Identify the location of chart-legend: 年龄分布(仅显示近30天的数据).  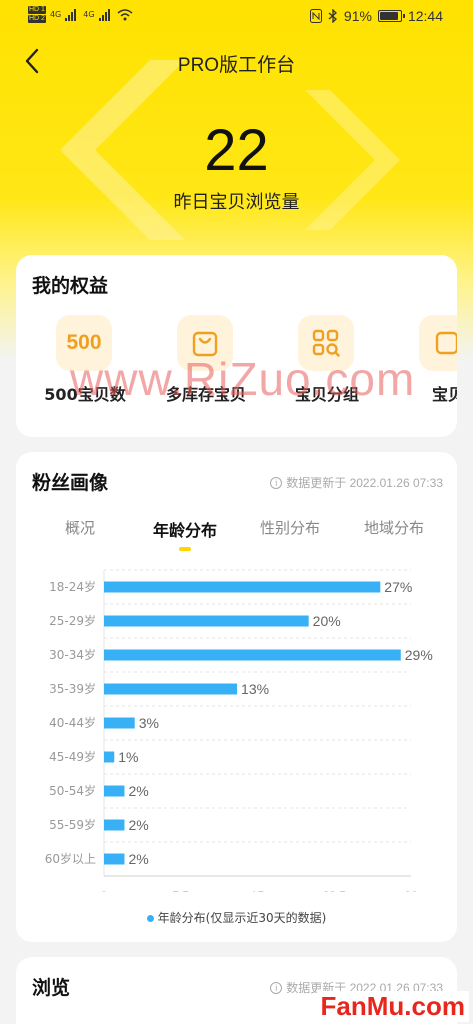
(236, 917).